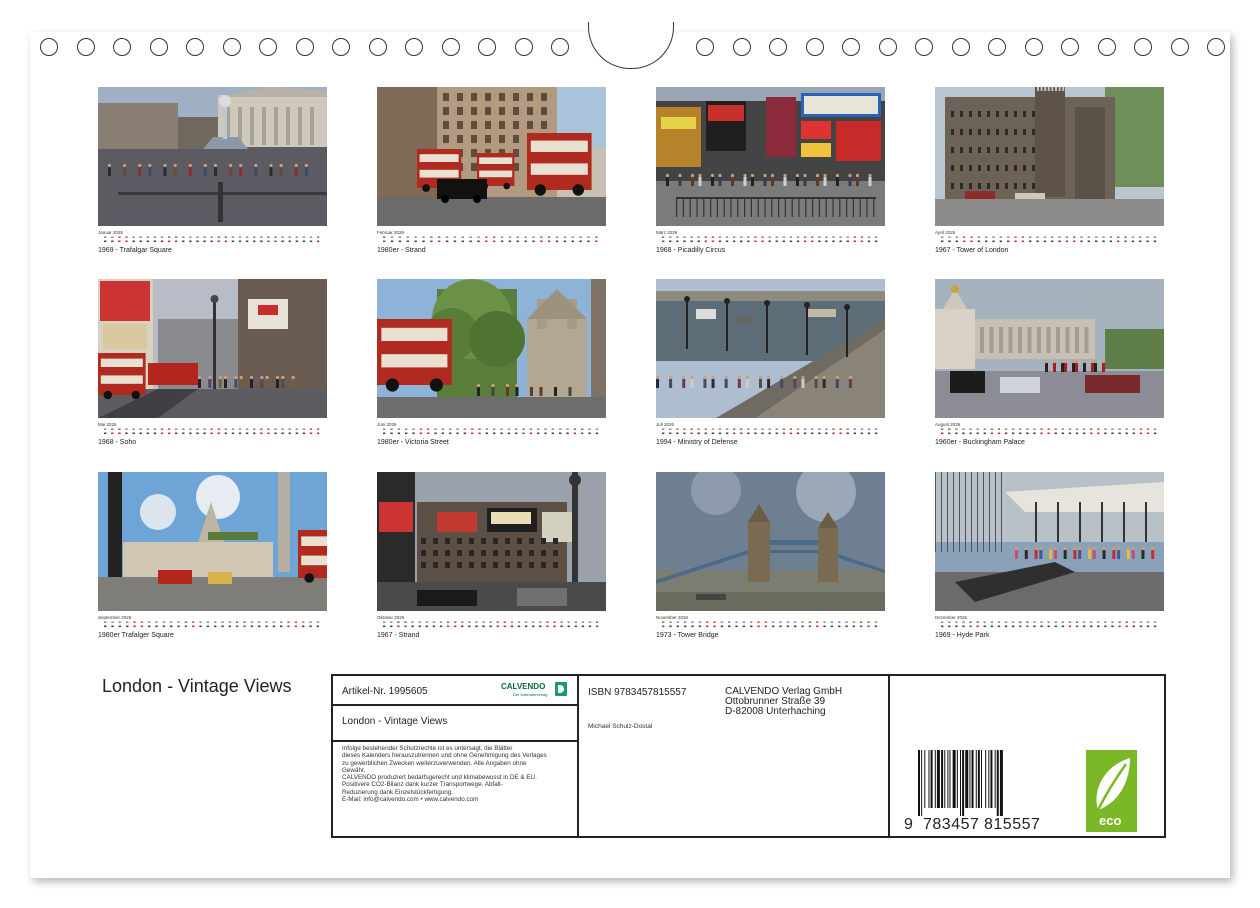  What do you see at coordinates (395, 721) in the screenshot?
I see `info-title: London - Vintage Views` at bounding box center [395, 721].